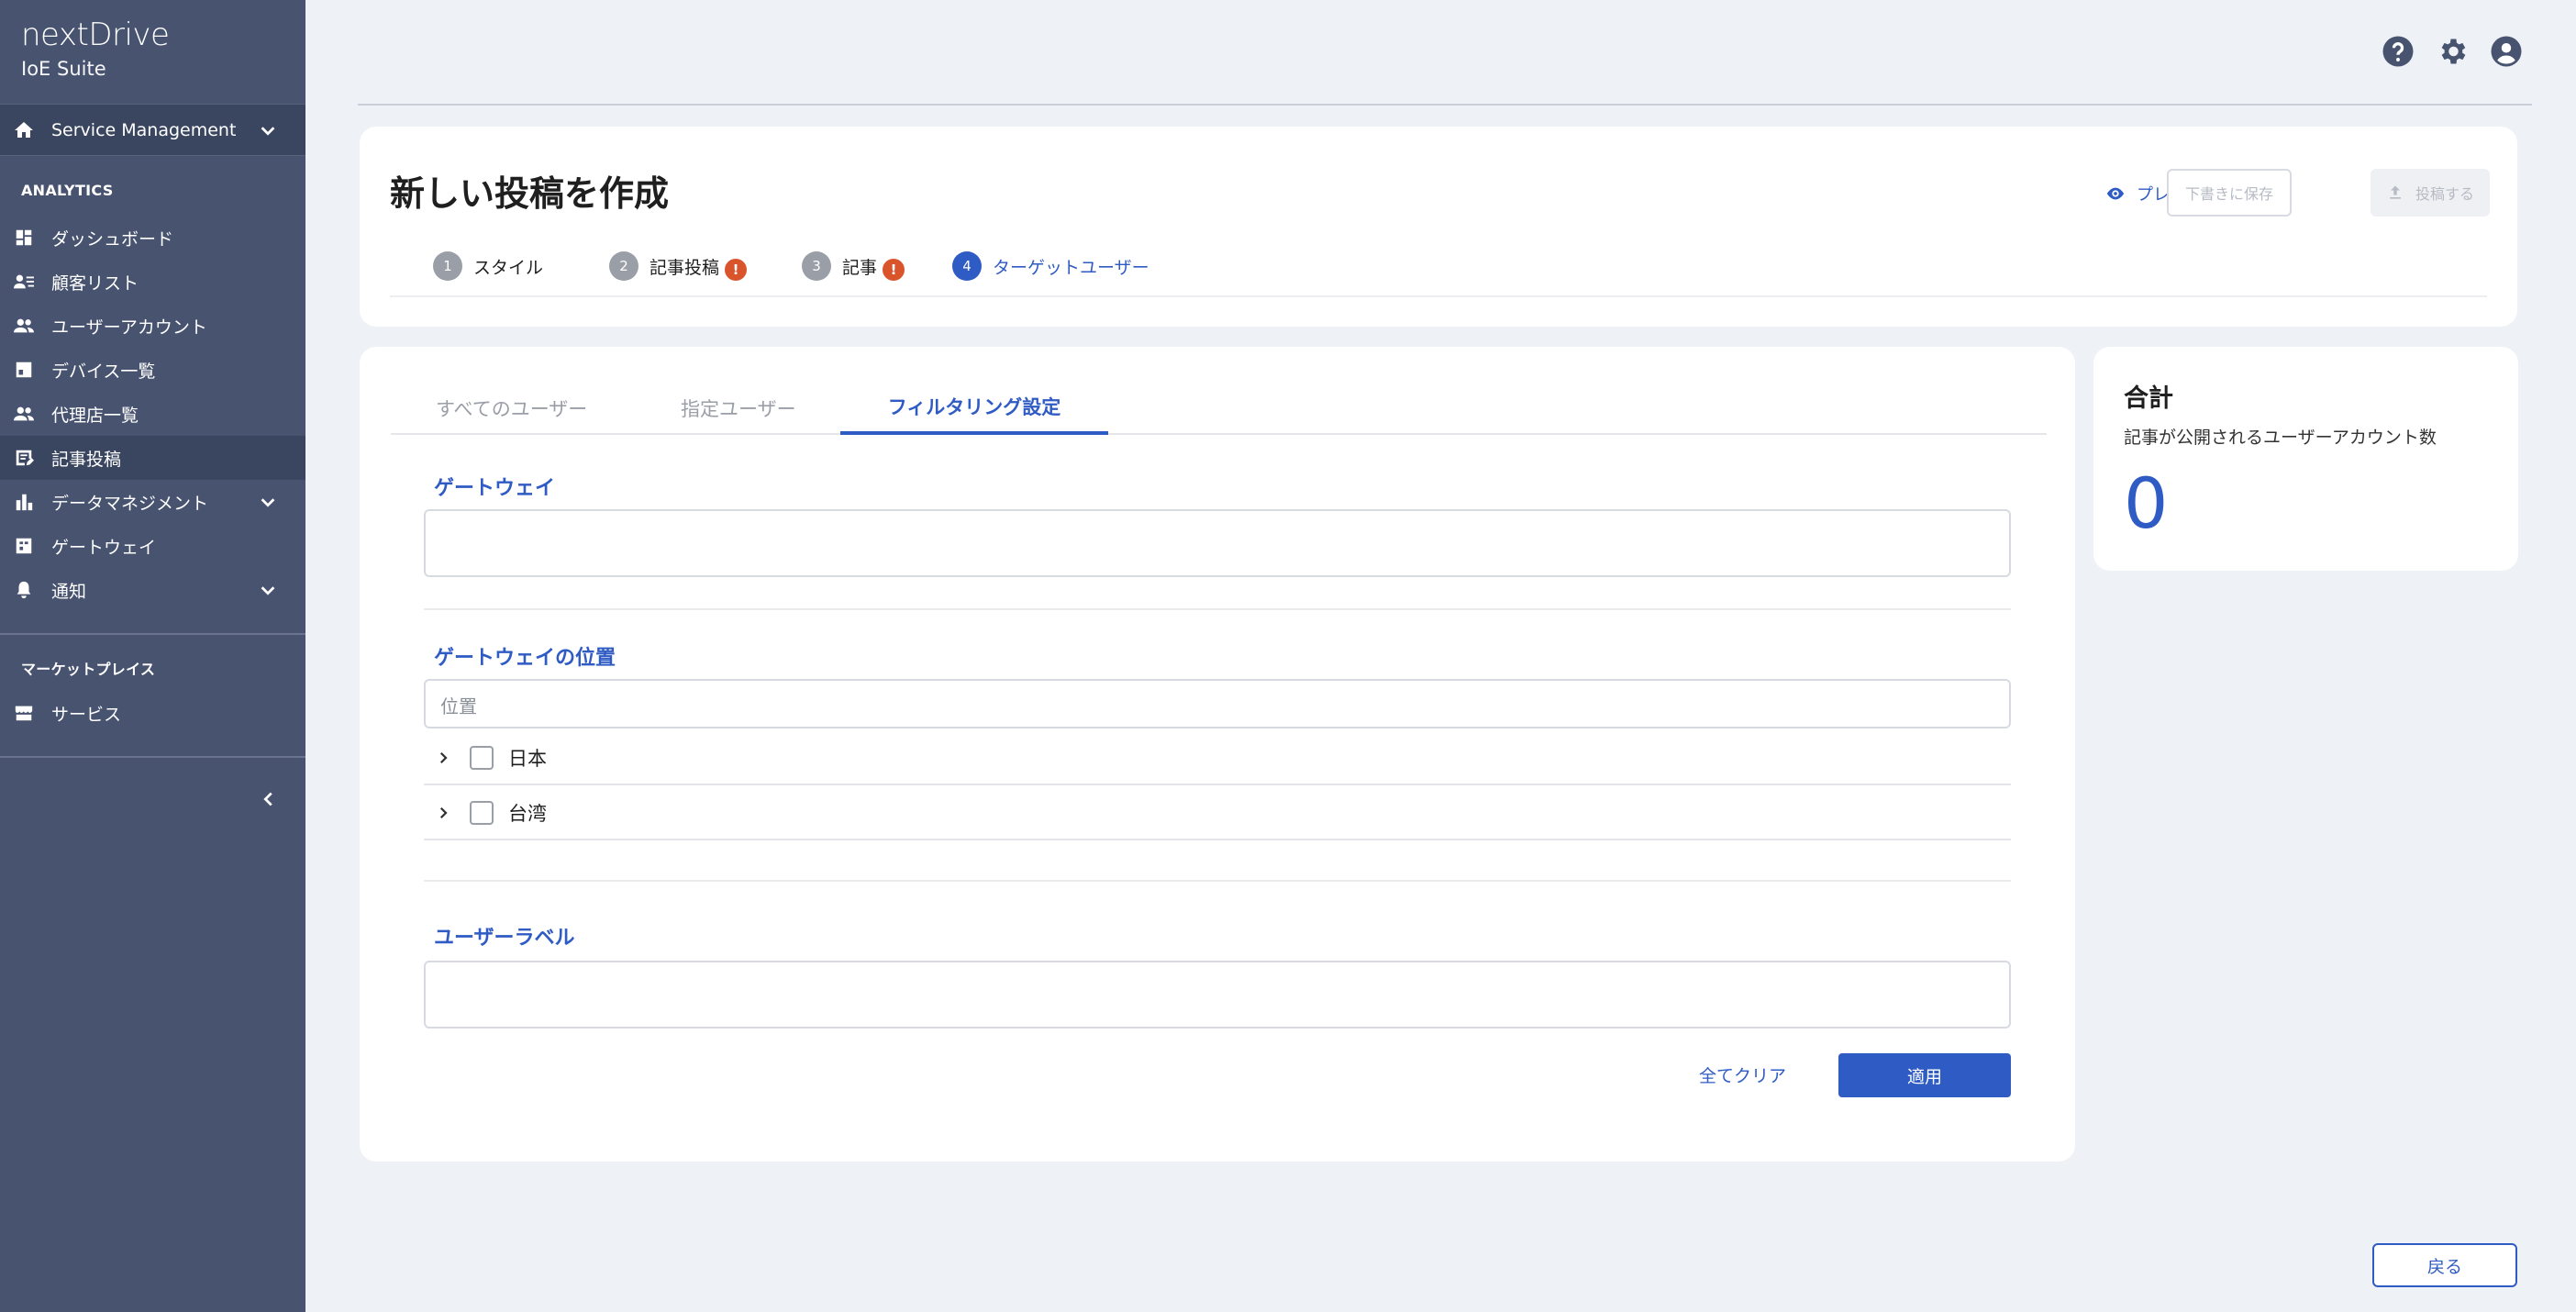  I want to click on total-count: 0, so click(2146, 503).